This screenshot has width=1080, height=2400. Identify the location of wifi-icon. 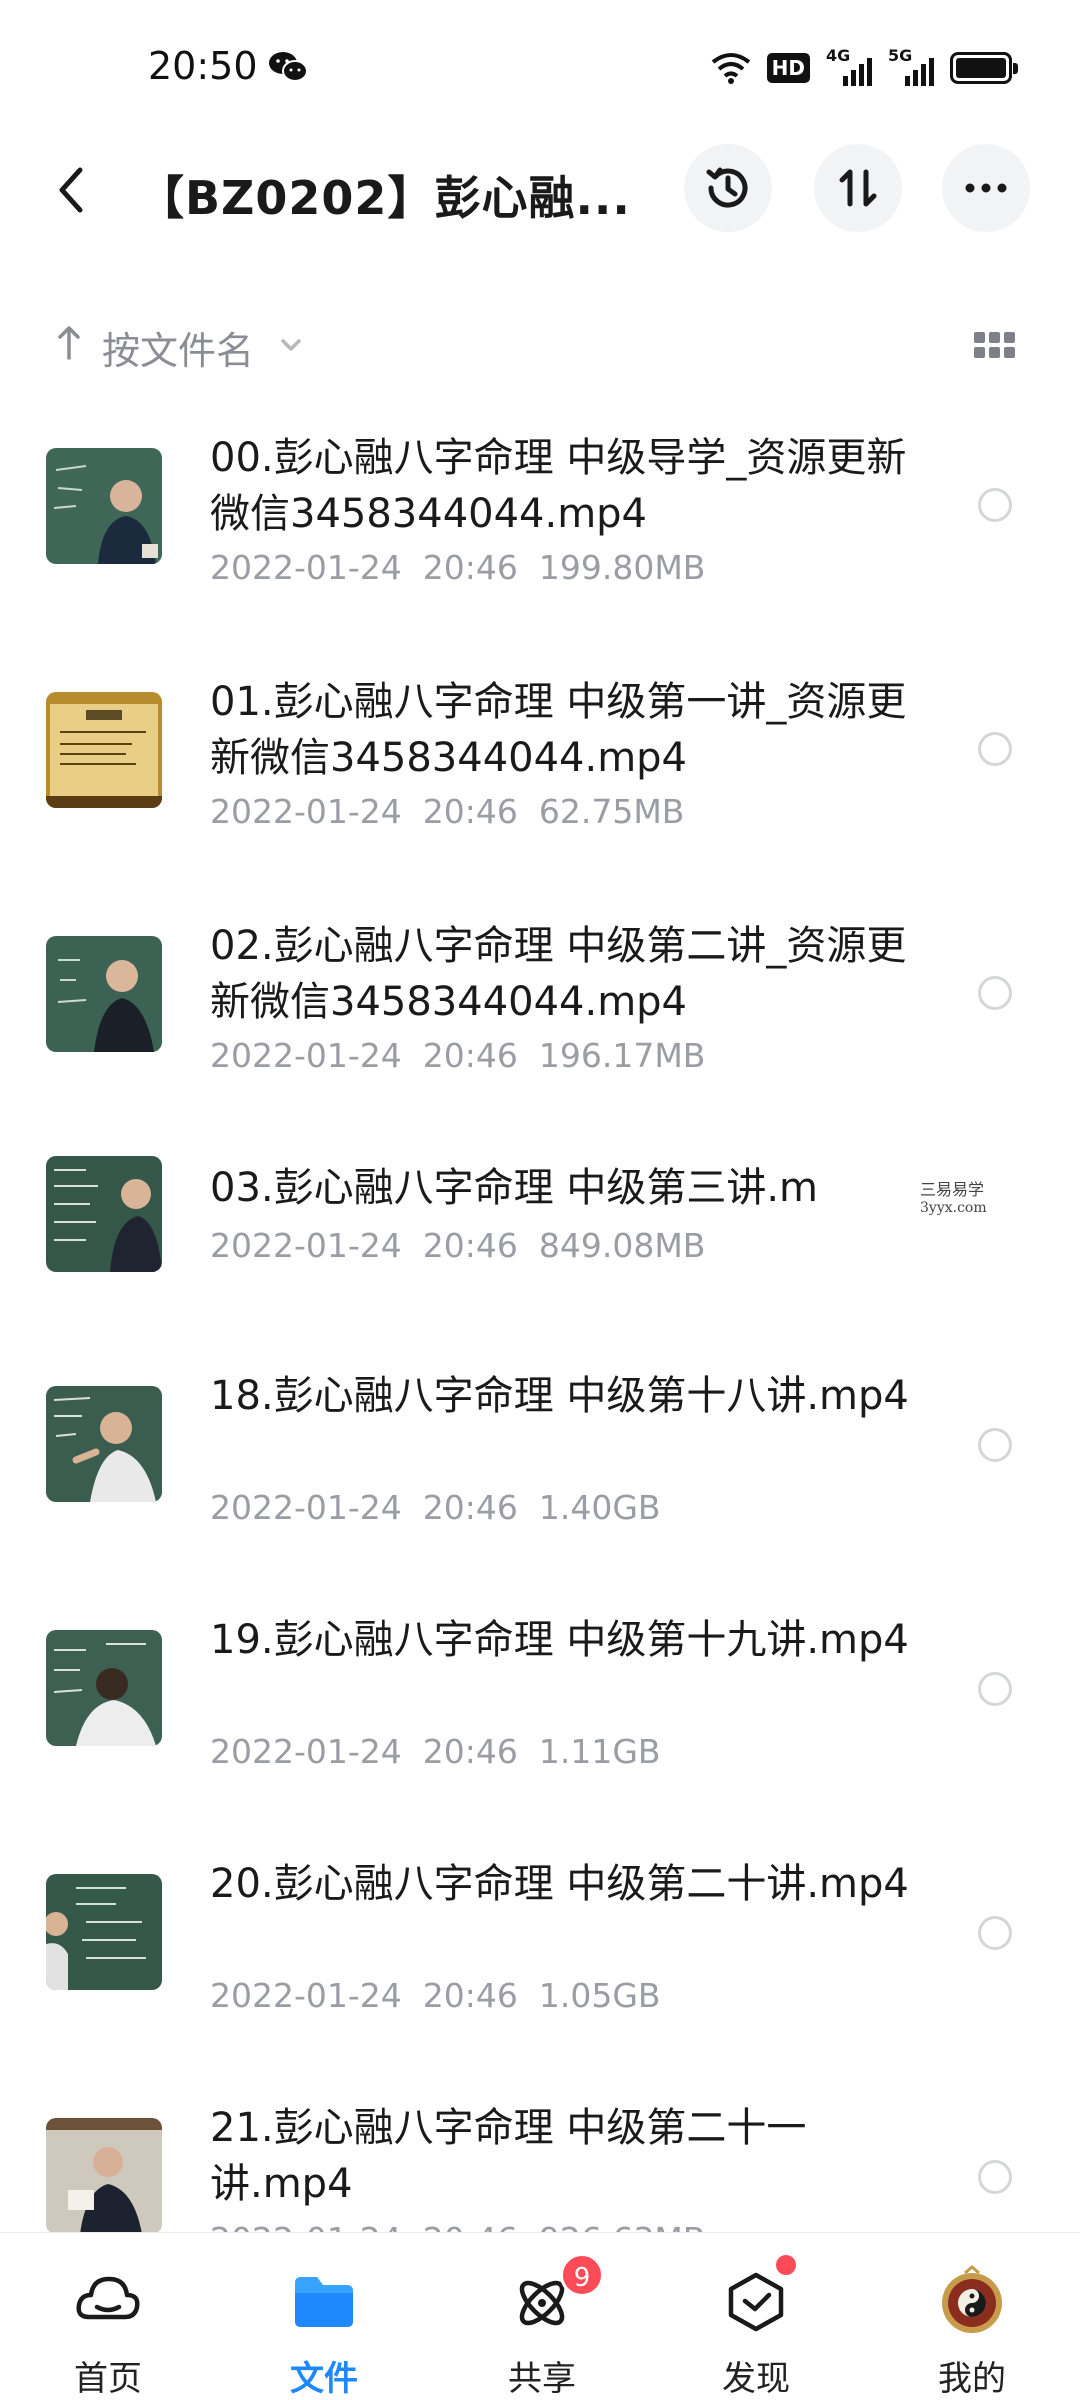
(730, 68).